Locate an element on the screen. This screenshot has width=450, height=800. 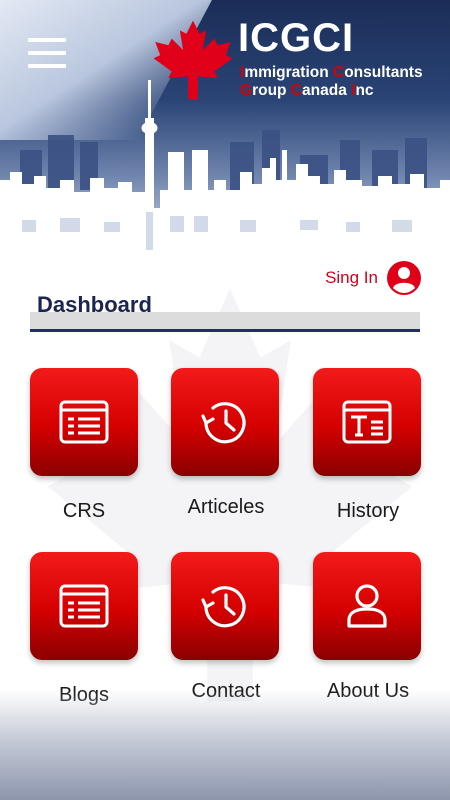
tile-label-articeles: Articeles is located at coordinates (226, 507).